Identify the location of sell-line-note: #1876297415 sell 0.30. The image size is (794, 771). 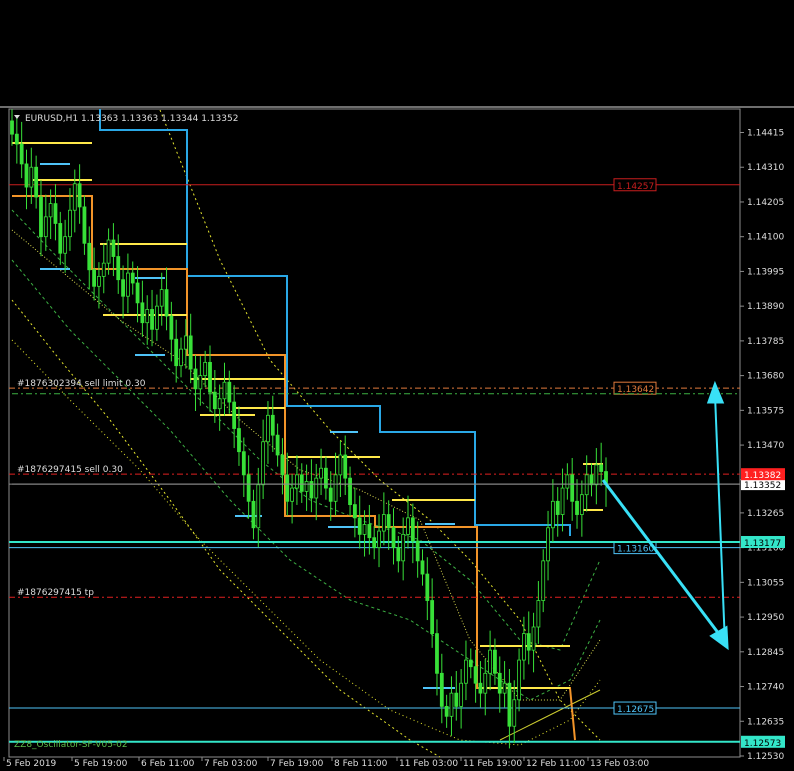
(70, 470).